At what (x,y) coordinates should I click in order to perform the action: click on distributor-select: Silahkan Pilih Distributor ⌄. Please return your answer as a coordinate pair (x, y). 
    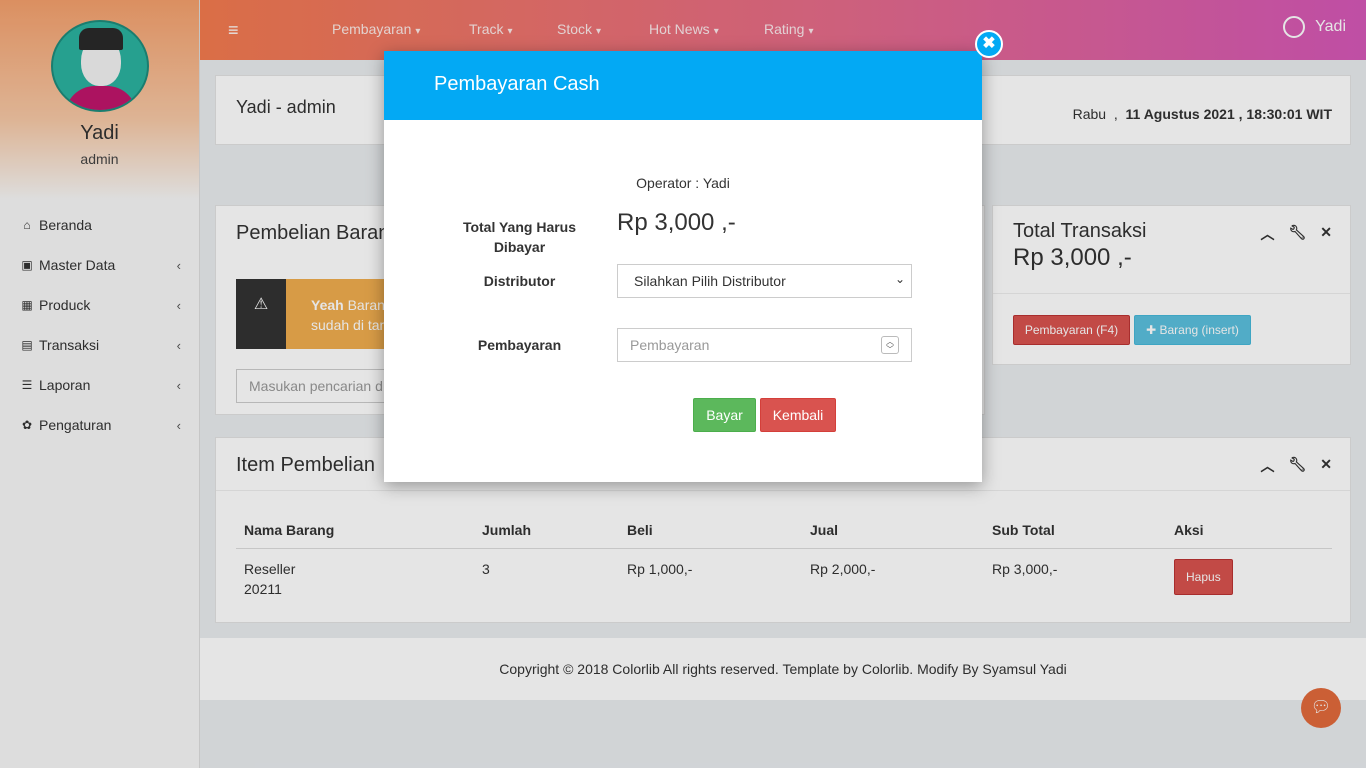
    Looking at the image, I should click on (764, 281).